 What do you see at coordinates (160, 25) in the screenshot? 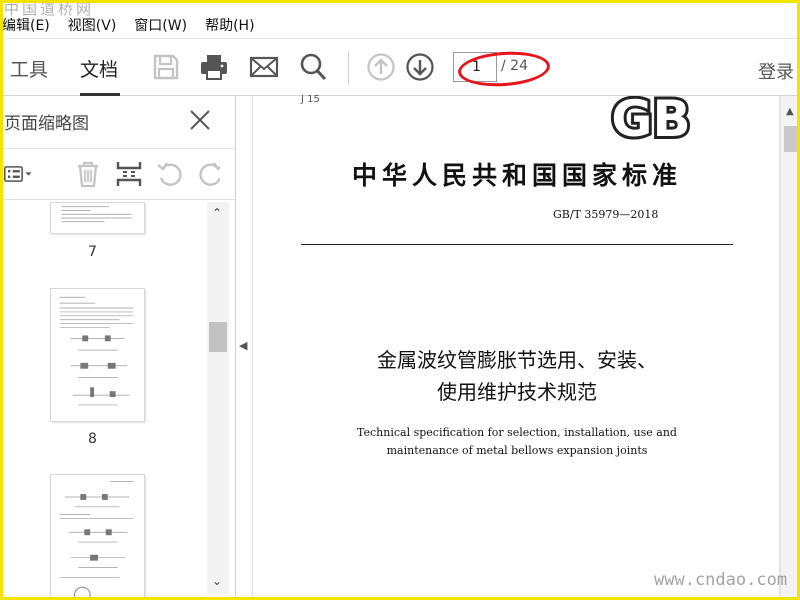
I see `menu-window: 窗口(W)` at bounding box center [160, 25].